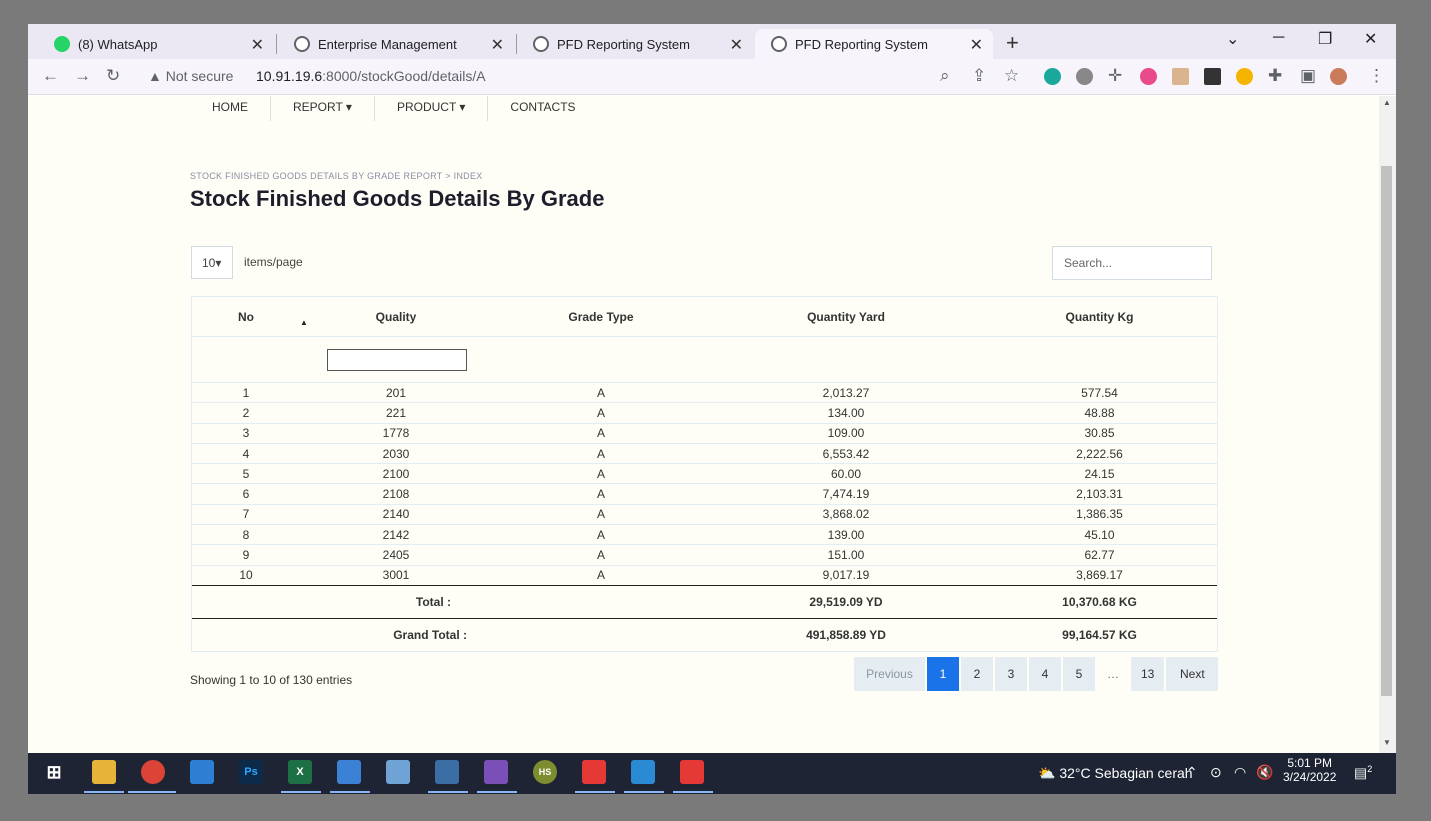  What do you see at coordinates (846, 316) in the screenshot?
I see `col-header-quantity-yard: Quantity Yard` at bounding box center [846, 316].